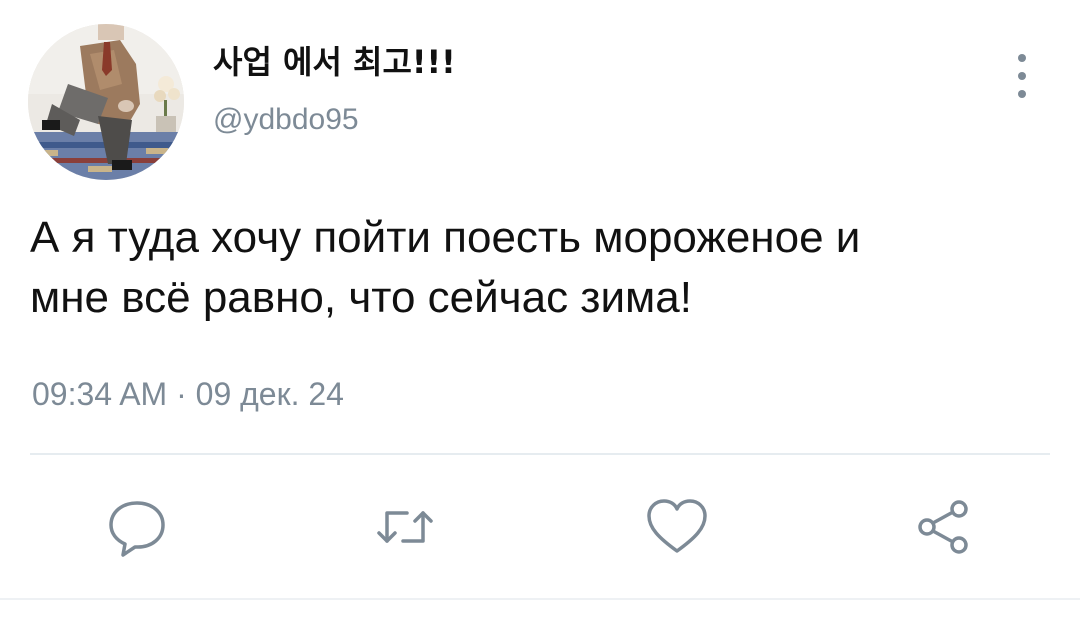 This screenshot has width=1080, height=618. I want to click on tweet-text-line: мне всё равно, что сейчас зима!, so click(361, 297).